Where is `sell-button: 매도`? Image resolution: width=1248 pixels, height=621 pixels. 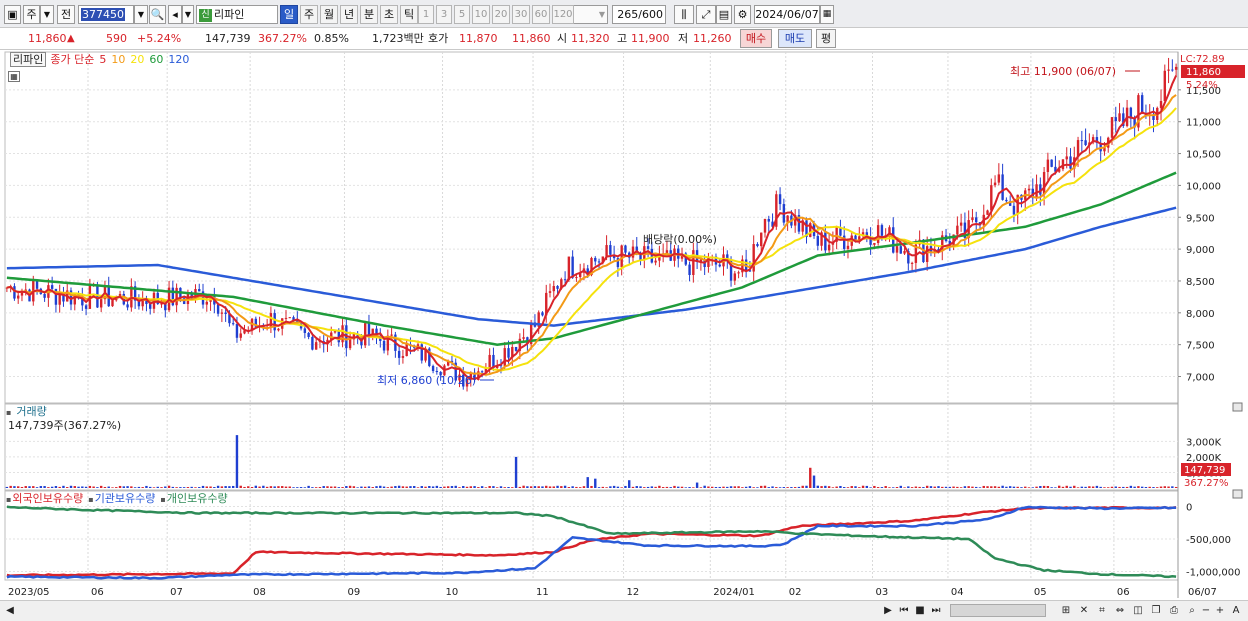
sell-button: 매도 is located at coordinates (795, 38).